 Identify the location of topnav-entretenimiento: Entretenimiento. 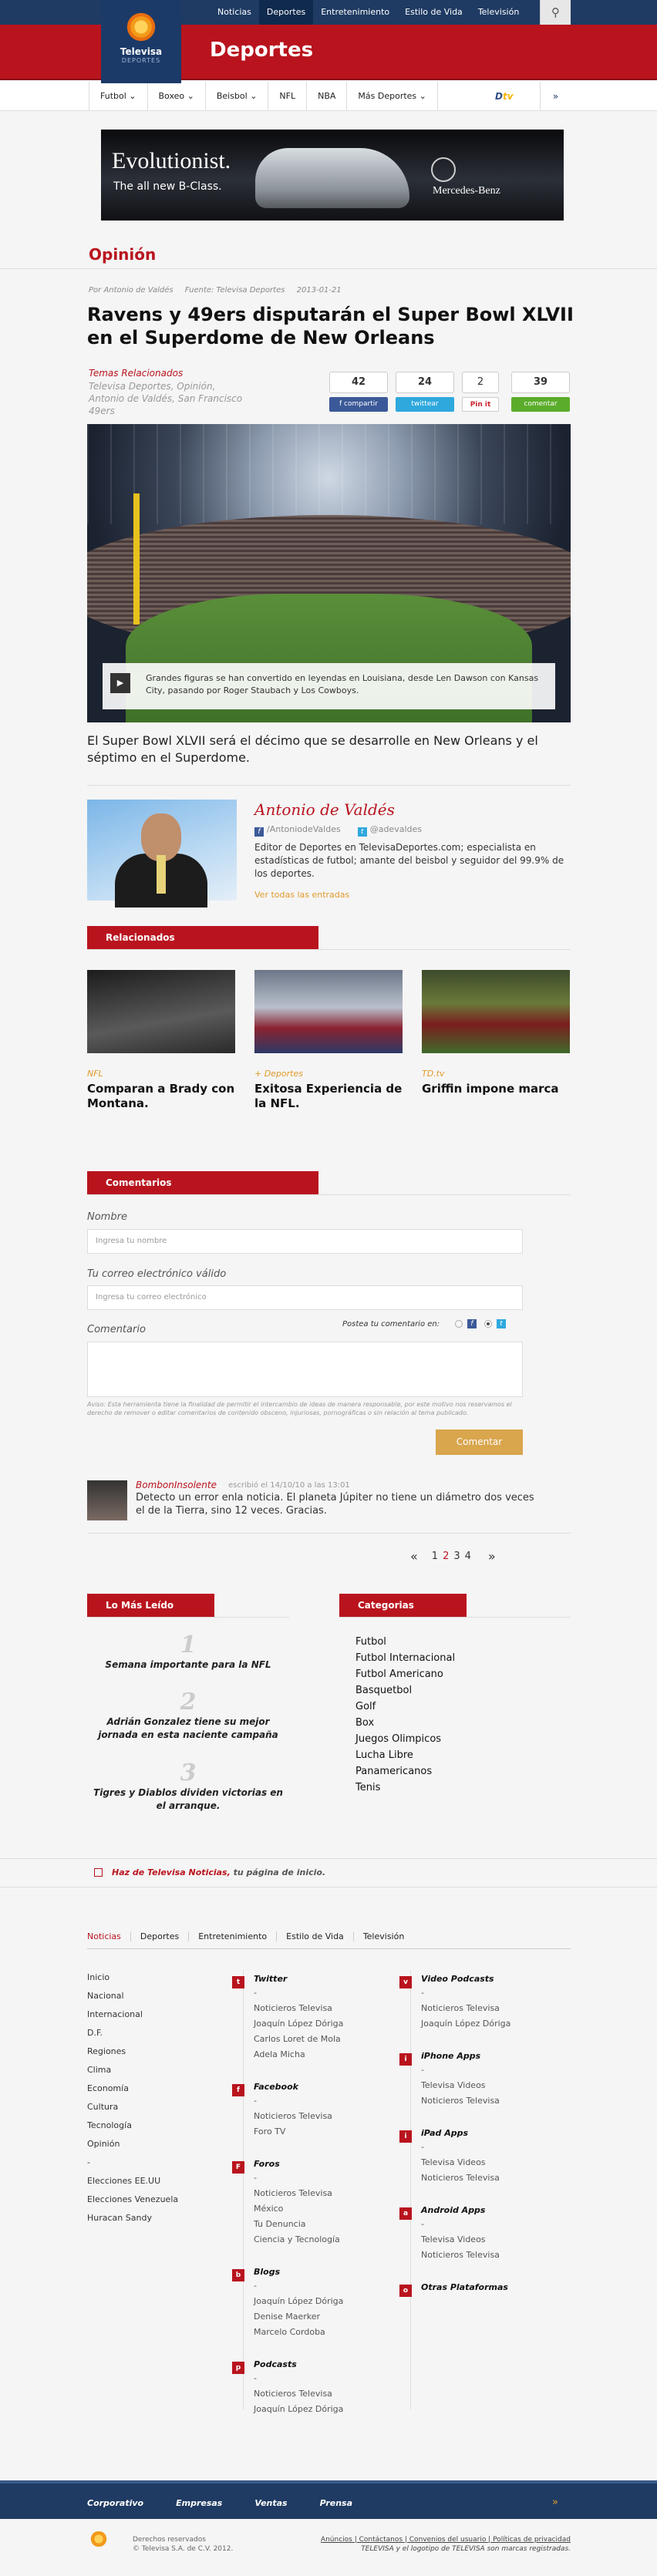
(355, 13).